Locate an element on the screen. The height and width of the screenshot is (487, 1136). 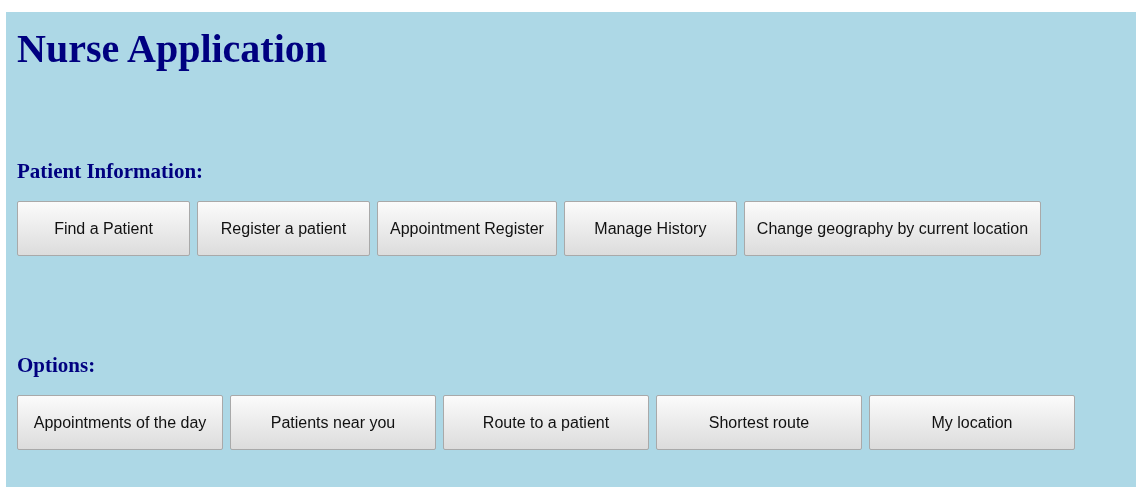
action-button: My location is located at coordinates (972, 422).